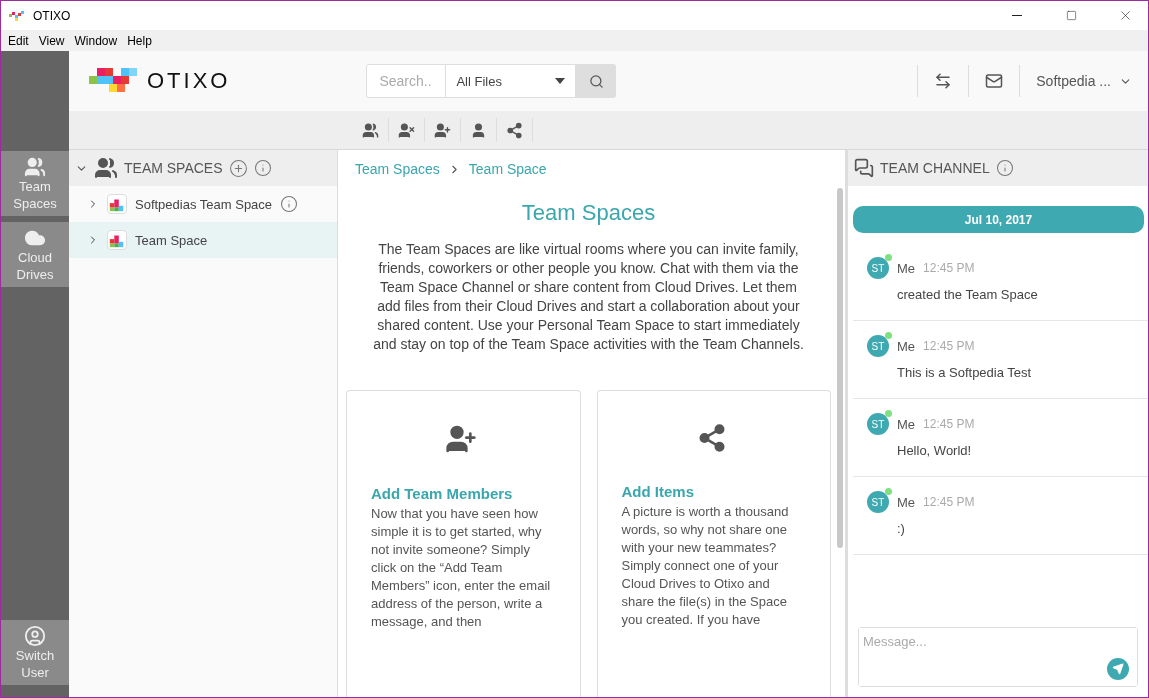  I want to click on tree-item: Team Space, so click(203, 240).